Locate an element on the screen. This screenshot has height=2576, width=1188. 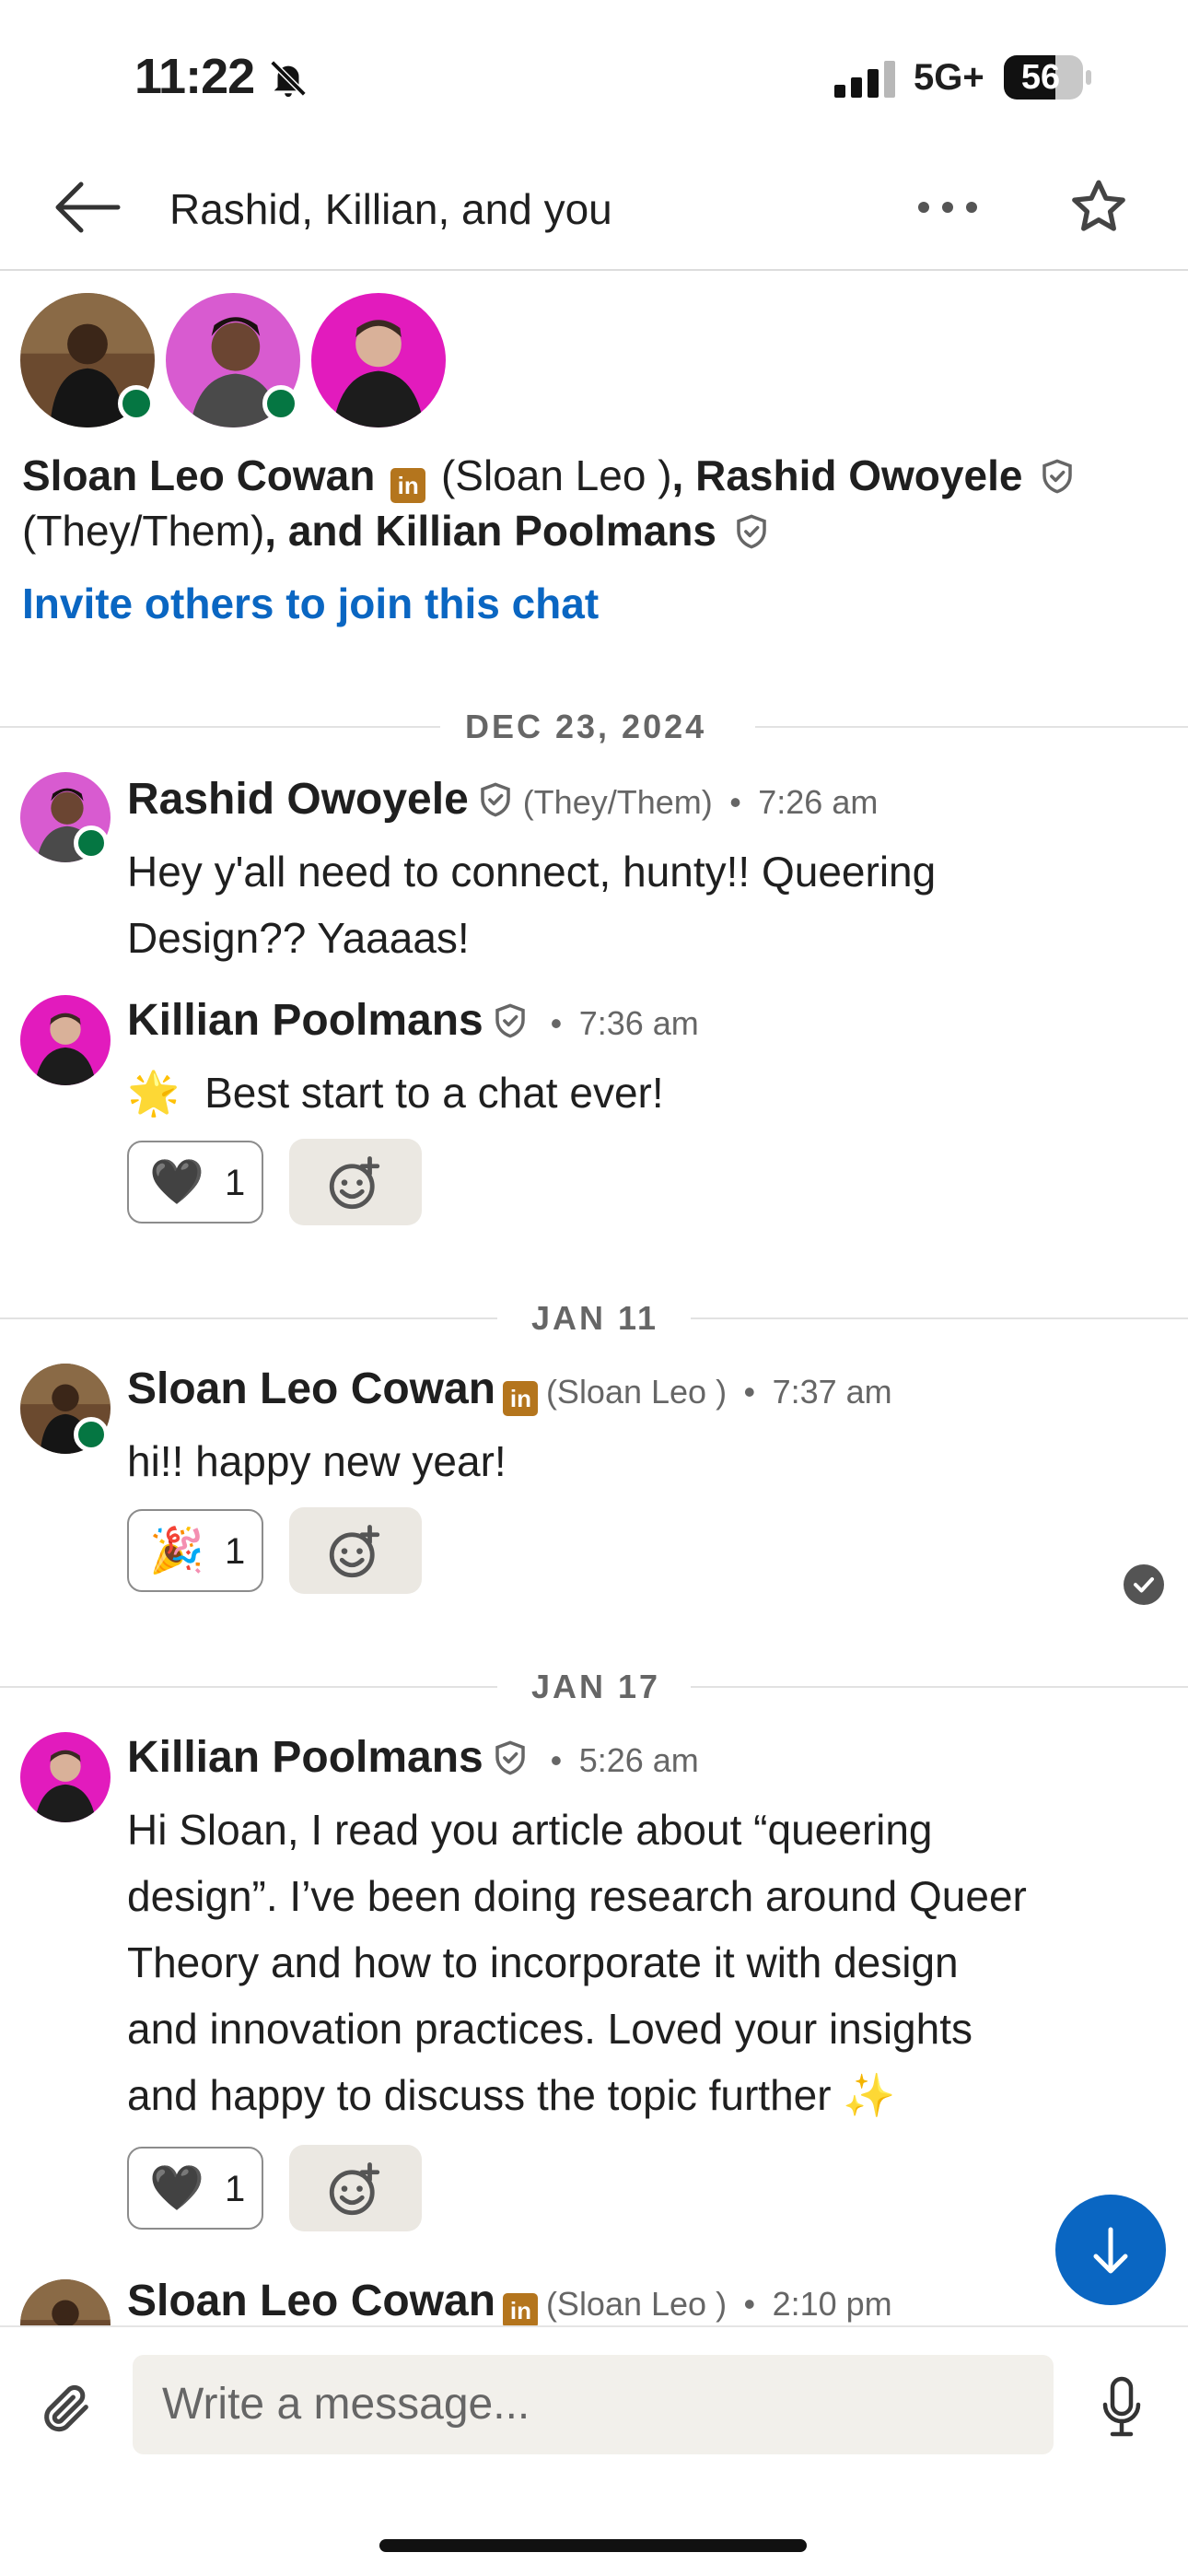
message-header: Killian Poolmans • 5:26 am is located at coordinates (413, 1757).